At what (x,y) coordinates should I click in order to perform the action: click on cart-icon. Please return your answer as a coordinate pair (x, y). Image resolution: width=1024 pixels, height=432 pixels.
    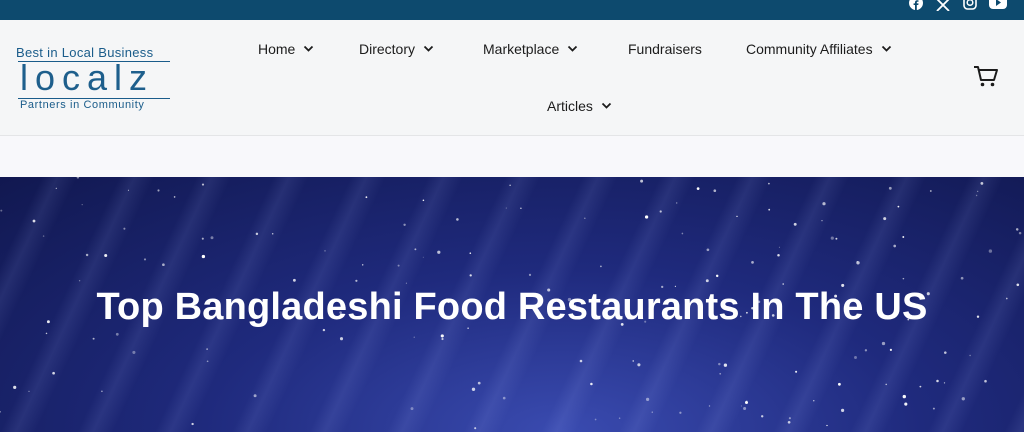
    Looking at the image, I should click on (986, 76).